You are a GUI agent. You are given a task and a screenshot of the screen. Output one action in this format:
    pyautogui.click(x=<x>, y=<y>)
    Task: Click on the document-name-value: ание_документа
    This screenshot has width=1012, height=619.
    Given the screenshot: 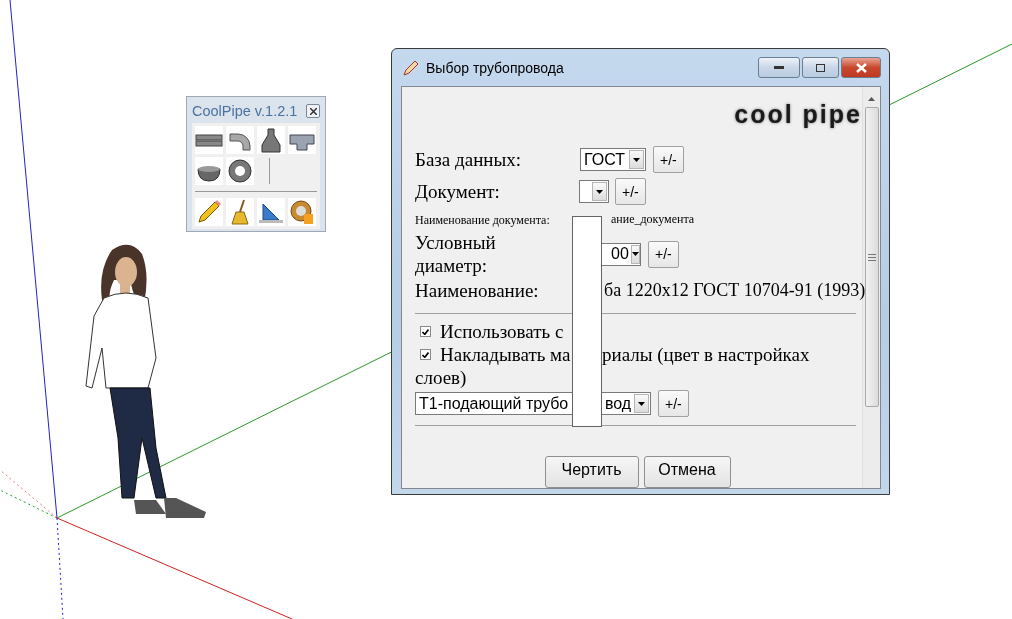 What is the action you would take?
    pyautogui.click(x=652, y=220)
    